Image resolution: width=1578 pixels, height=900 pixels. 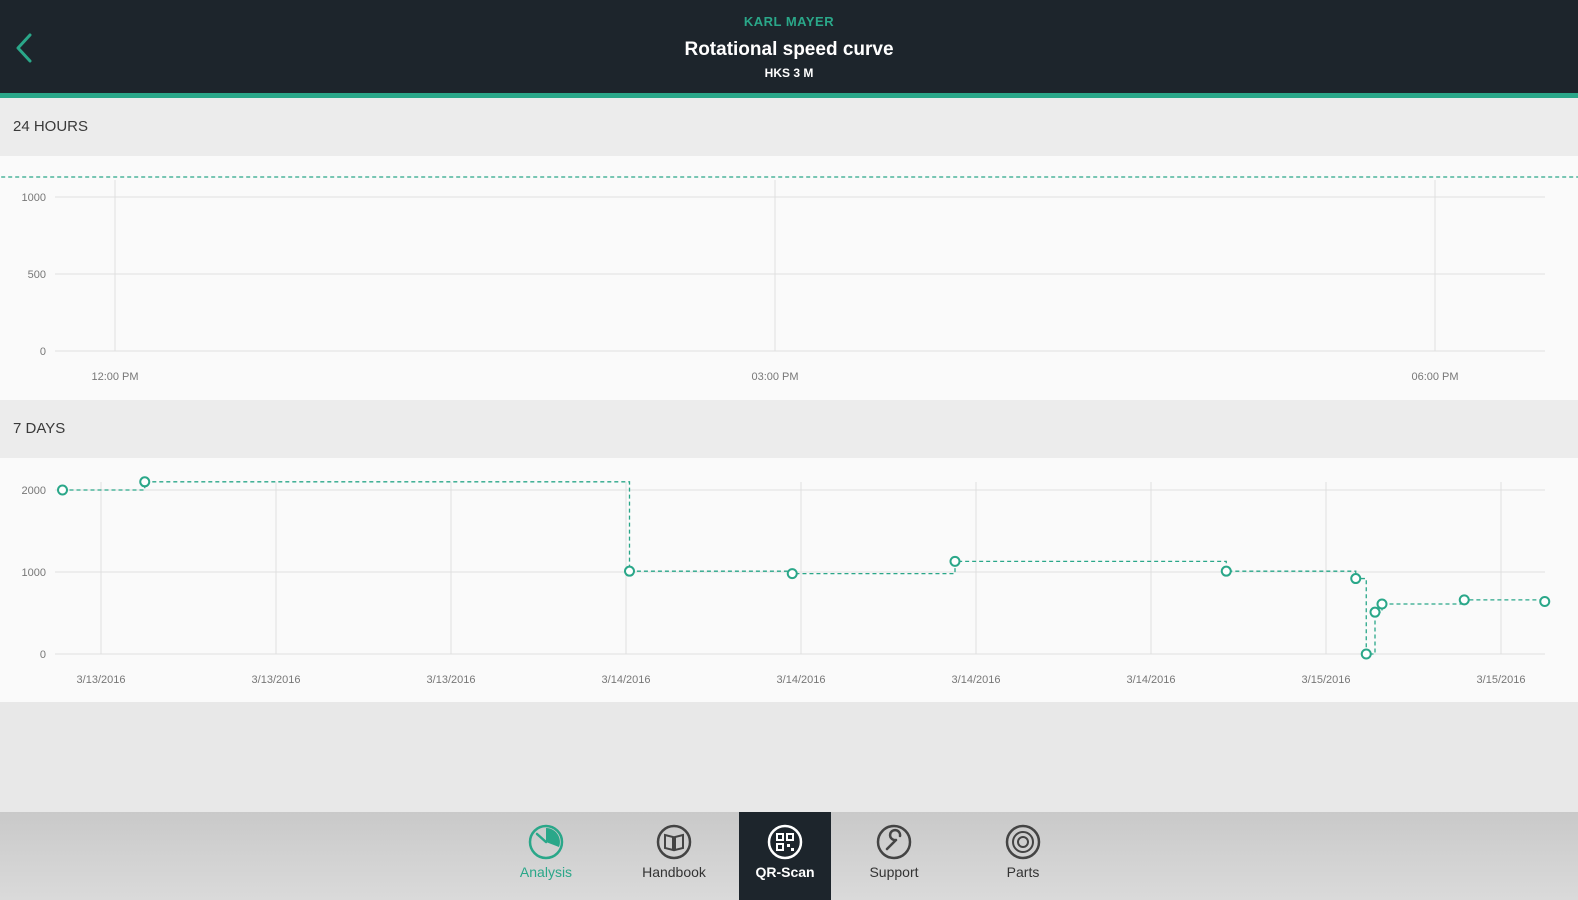 What do you see at coordinates (34, 491) in the screenshot?
I see `y-tick-label: 2000` at bounding box center [34, 491].